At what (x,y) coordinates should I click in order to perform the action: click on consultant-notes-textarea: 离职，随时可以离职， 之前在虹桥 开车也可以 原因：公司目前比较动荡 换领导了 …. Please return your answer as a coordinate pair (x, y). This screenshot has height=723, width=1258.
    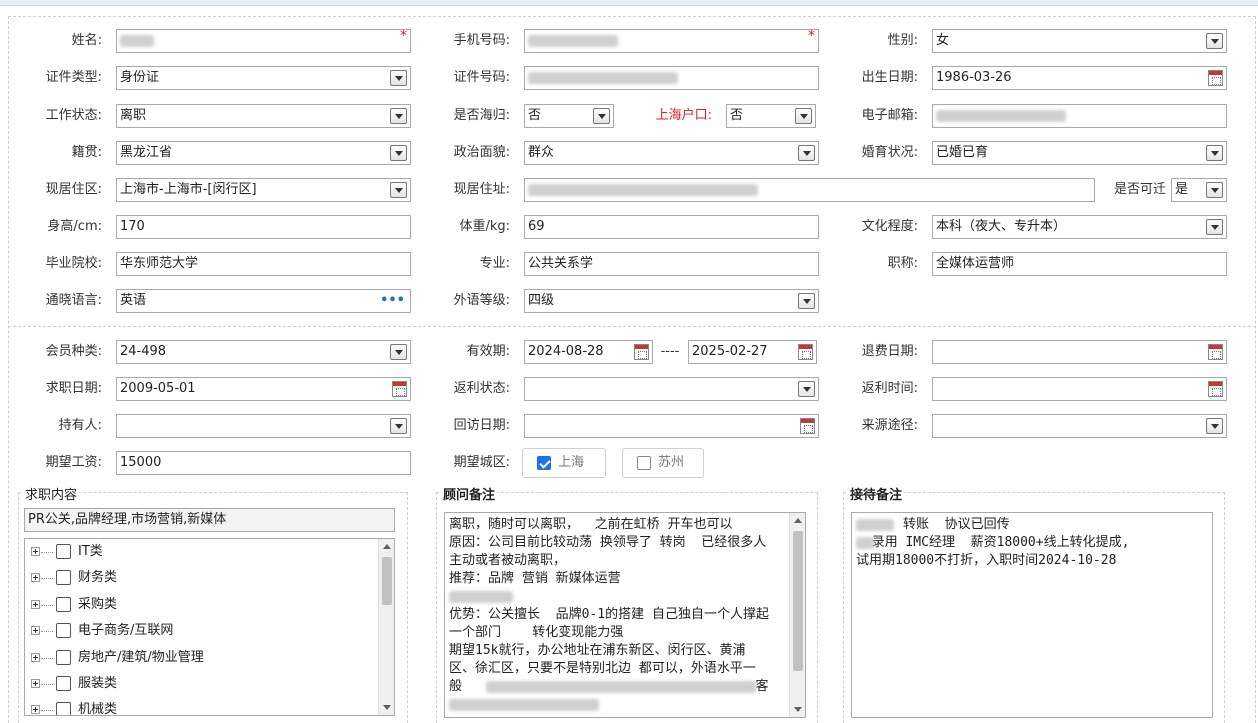
    Looking at the image, I should click on (625, 615).